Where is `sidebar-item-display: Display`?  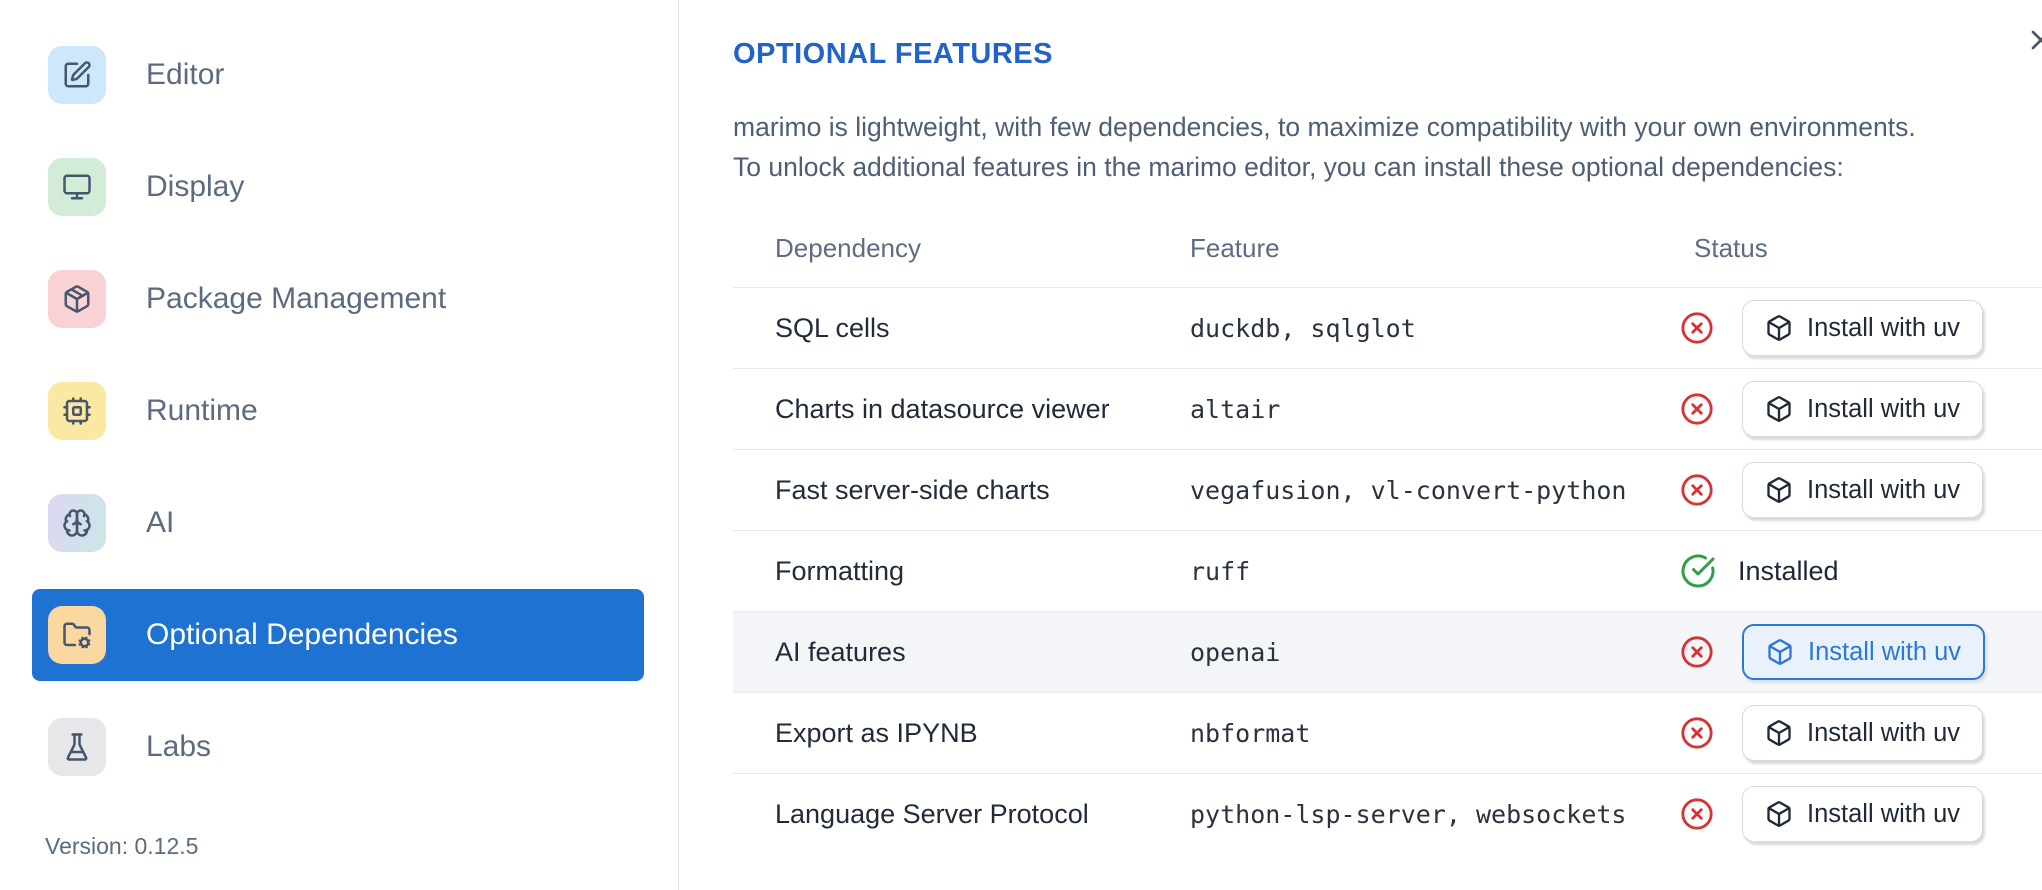
sidebar-item-display: Display is located at coordinates (338, 187).